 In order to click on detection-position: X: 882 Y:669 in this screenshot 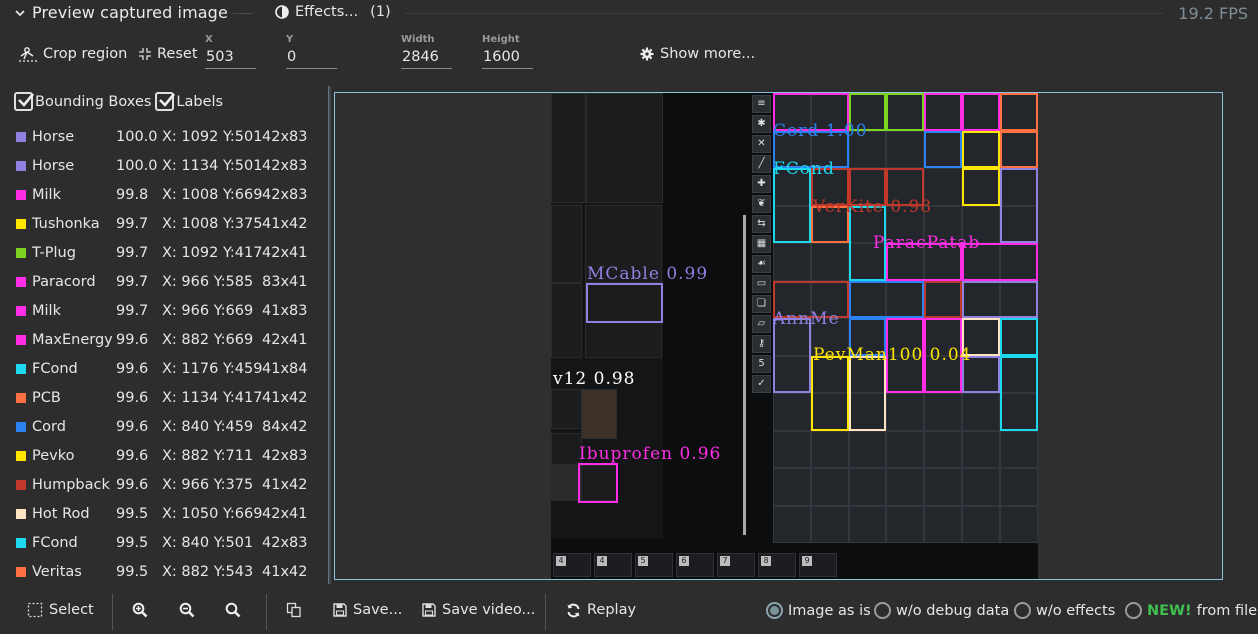, I will do `click(208, 340)`.